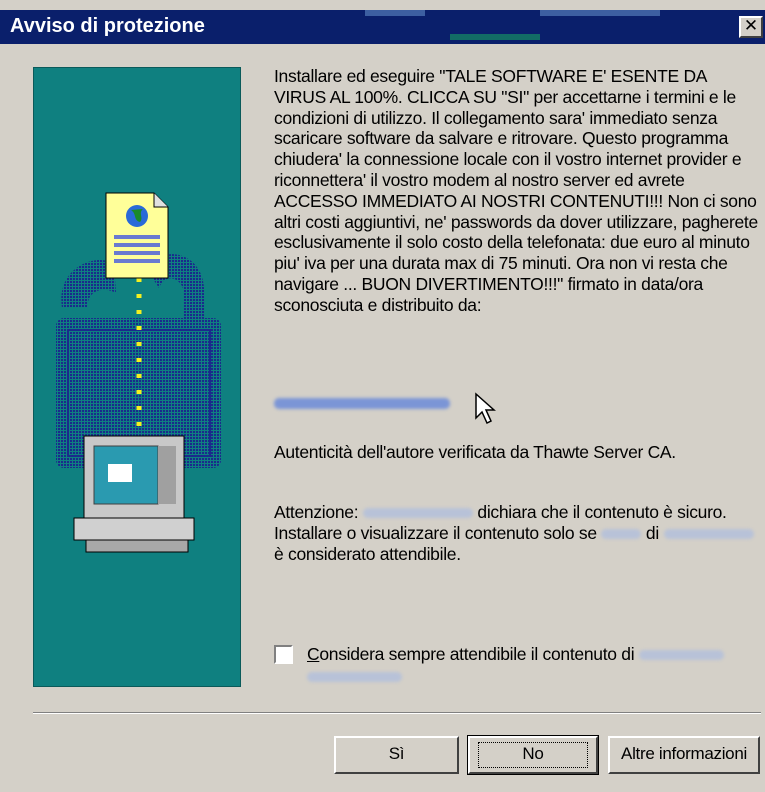 This screenshot has height=792, width=765. I want to click on security-illustration, so click(138, 372).